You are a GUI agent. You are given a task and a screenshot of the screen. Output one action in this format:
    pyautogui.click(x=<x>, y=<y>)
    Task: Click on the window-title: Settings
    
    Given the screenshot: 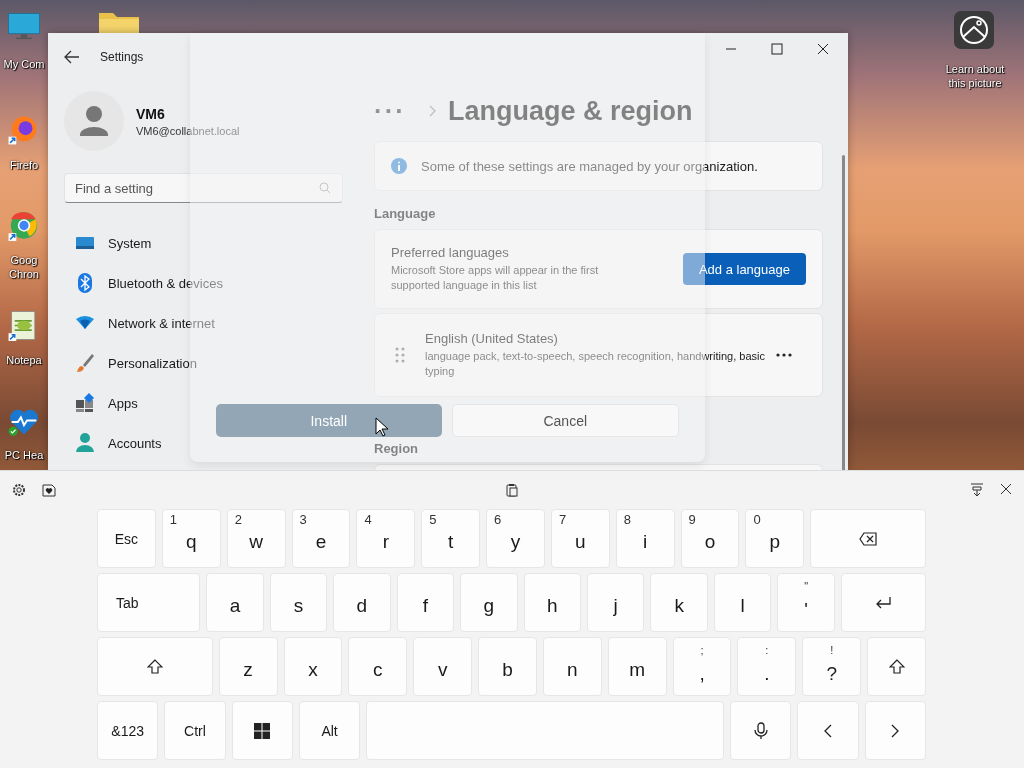 What is the action you would take?
    pyautogui.click(x=122, y=57)
    